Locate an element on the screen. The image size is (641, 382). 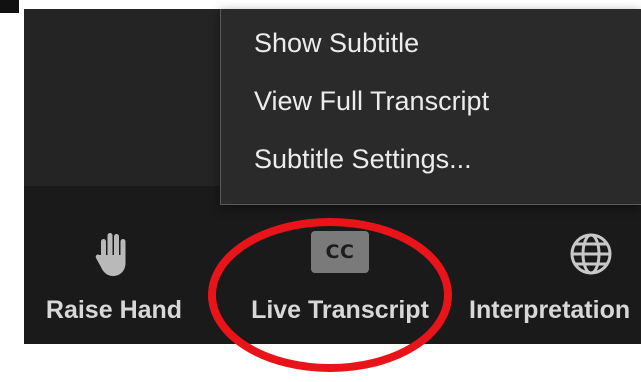
interpretation-label: Interpretation is located at coordinates (550, 310).